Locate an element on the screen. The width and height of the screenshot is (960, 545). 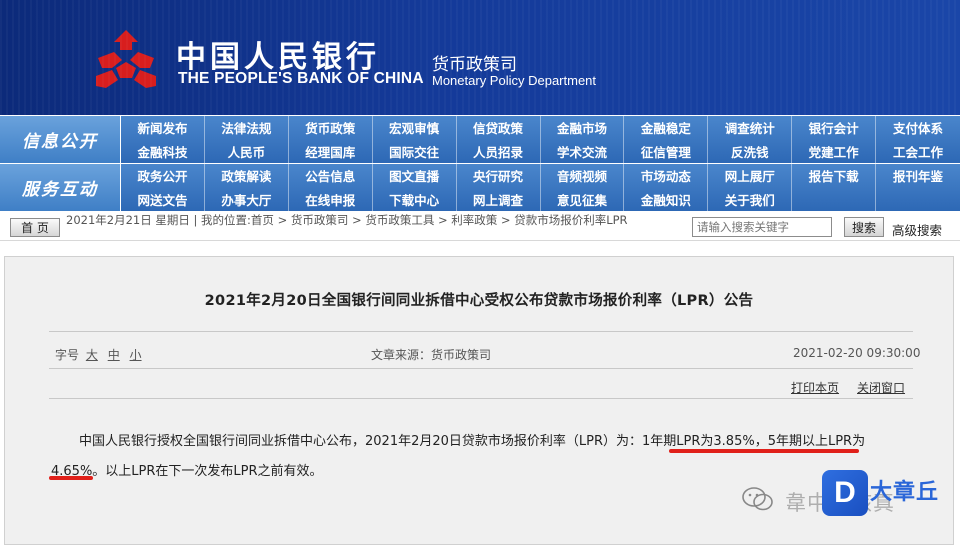
pboc-logo-icon is located at coordinates (126, 59).